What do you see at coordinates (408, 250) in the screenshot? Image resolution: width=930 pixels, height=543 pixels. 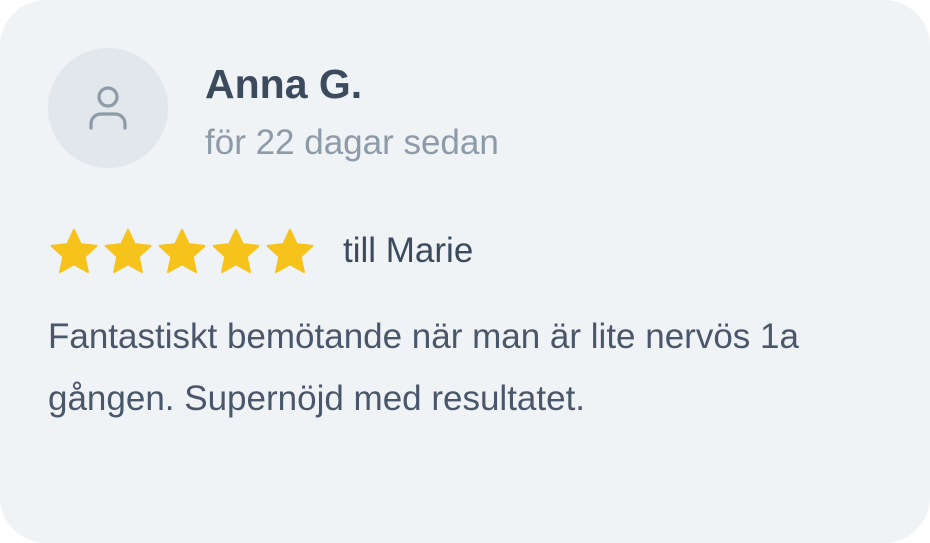 I see `review-recipient: till Marie` at bounding box center [408, 250].